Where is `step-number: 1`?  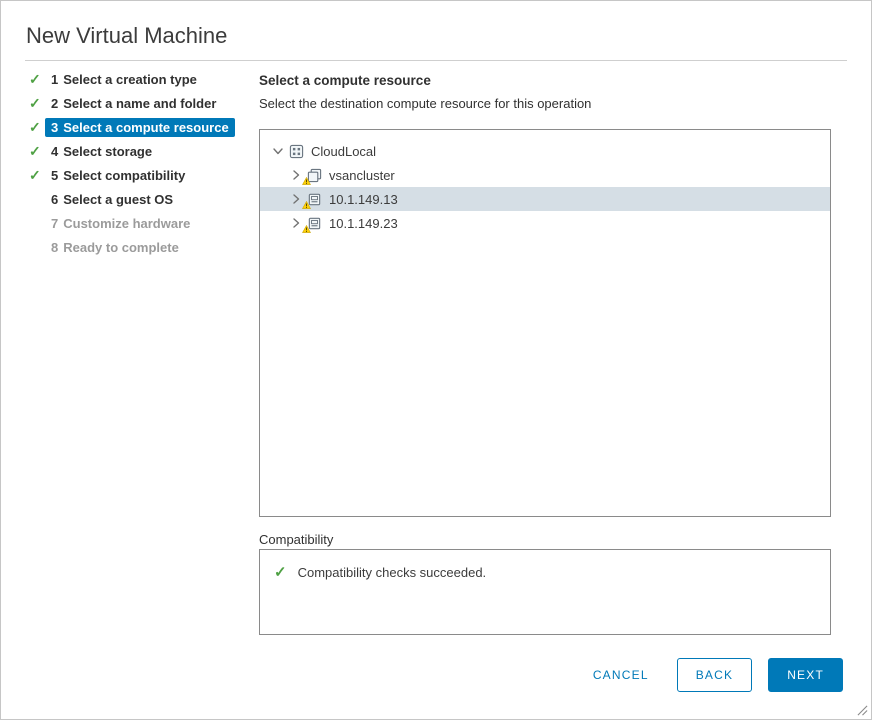 step-number: 1 is located at coordinates (55, 79).